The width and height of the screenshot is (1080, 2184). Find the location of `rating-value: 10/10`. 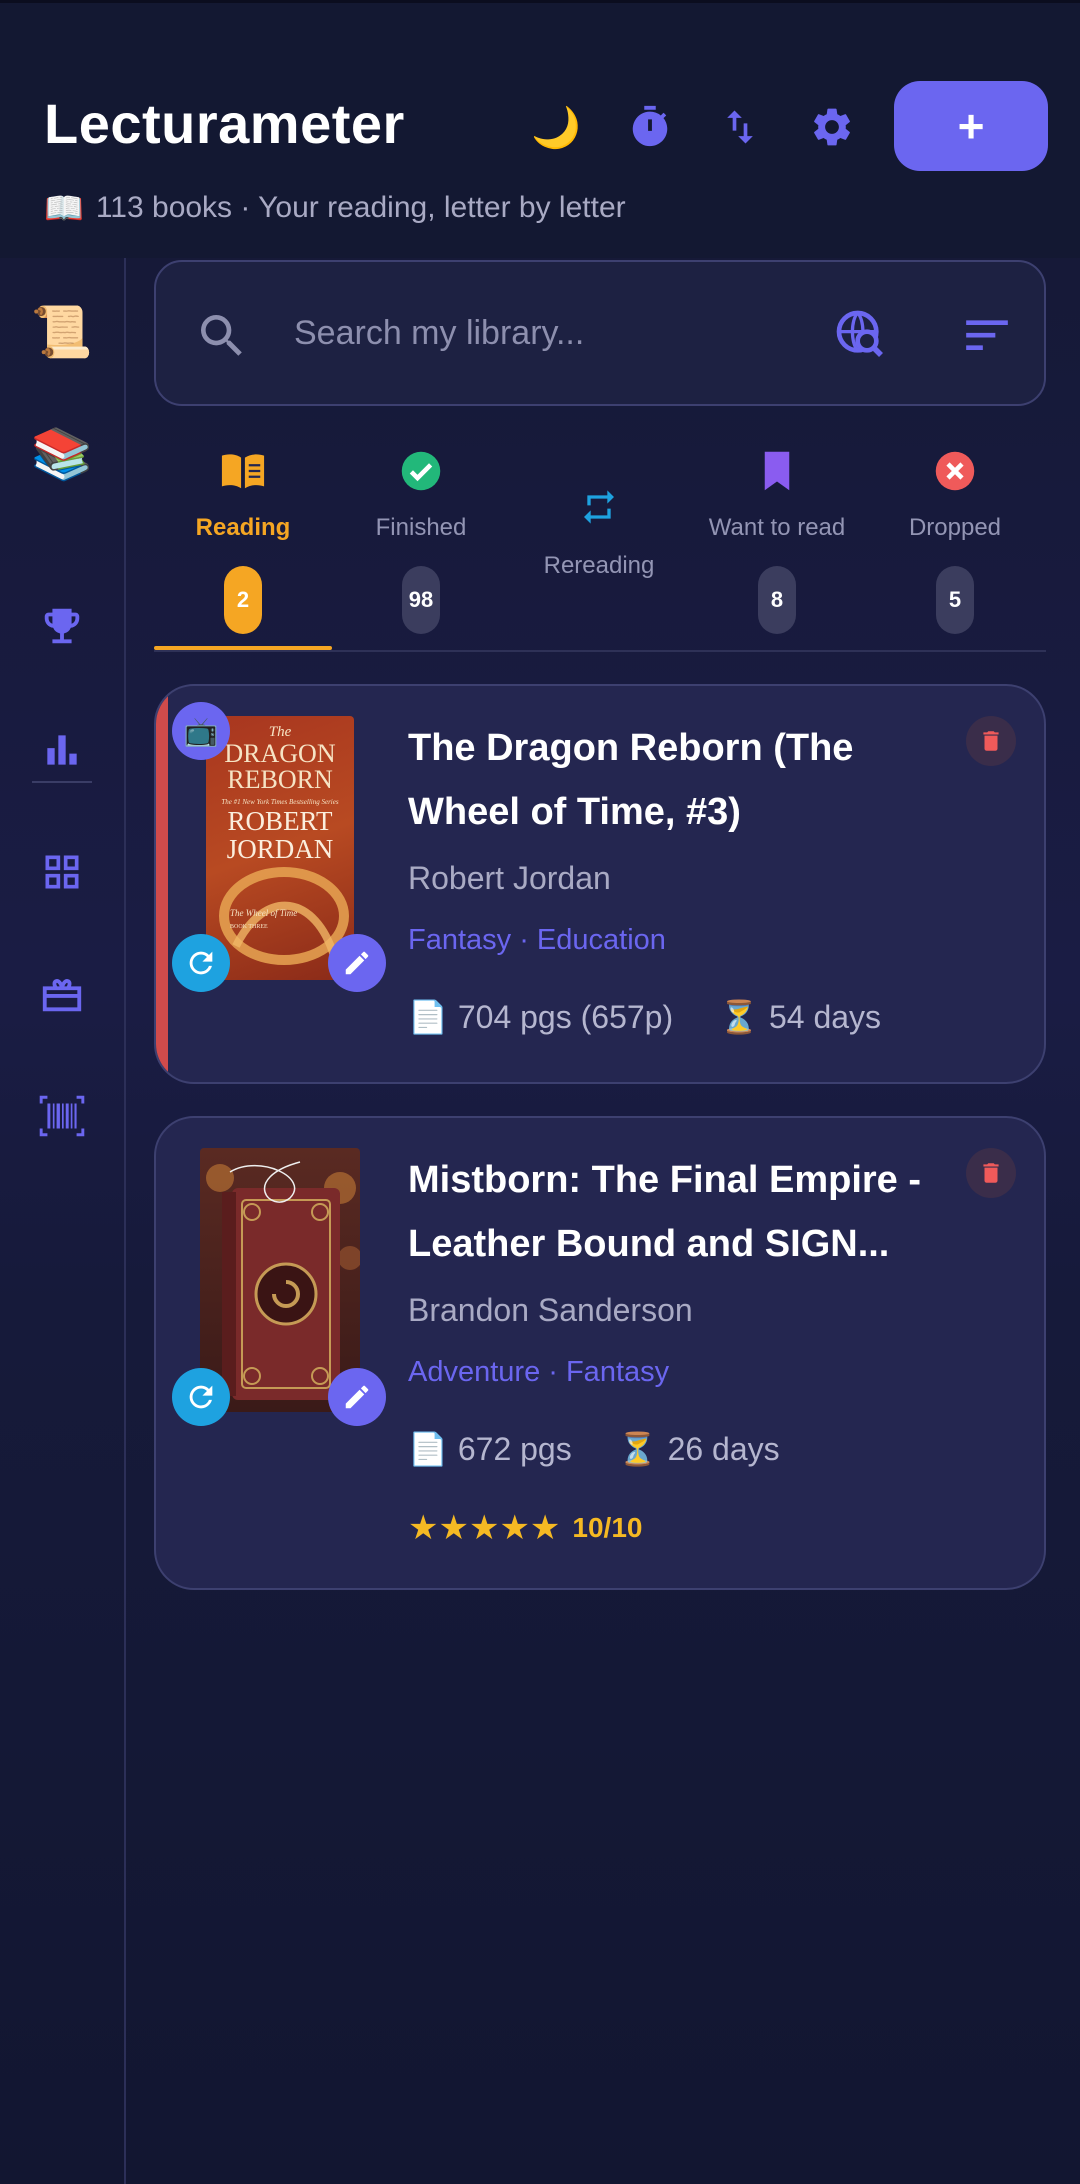

rating-value: 10/10 is located at coordinates (607, 1527).